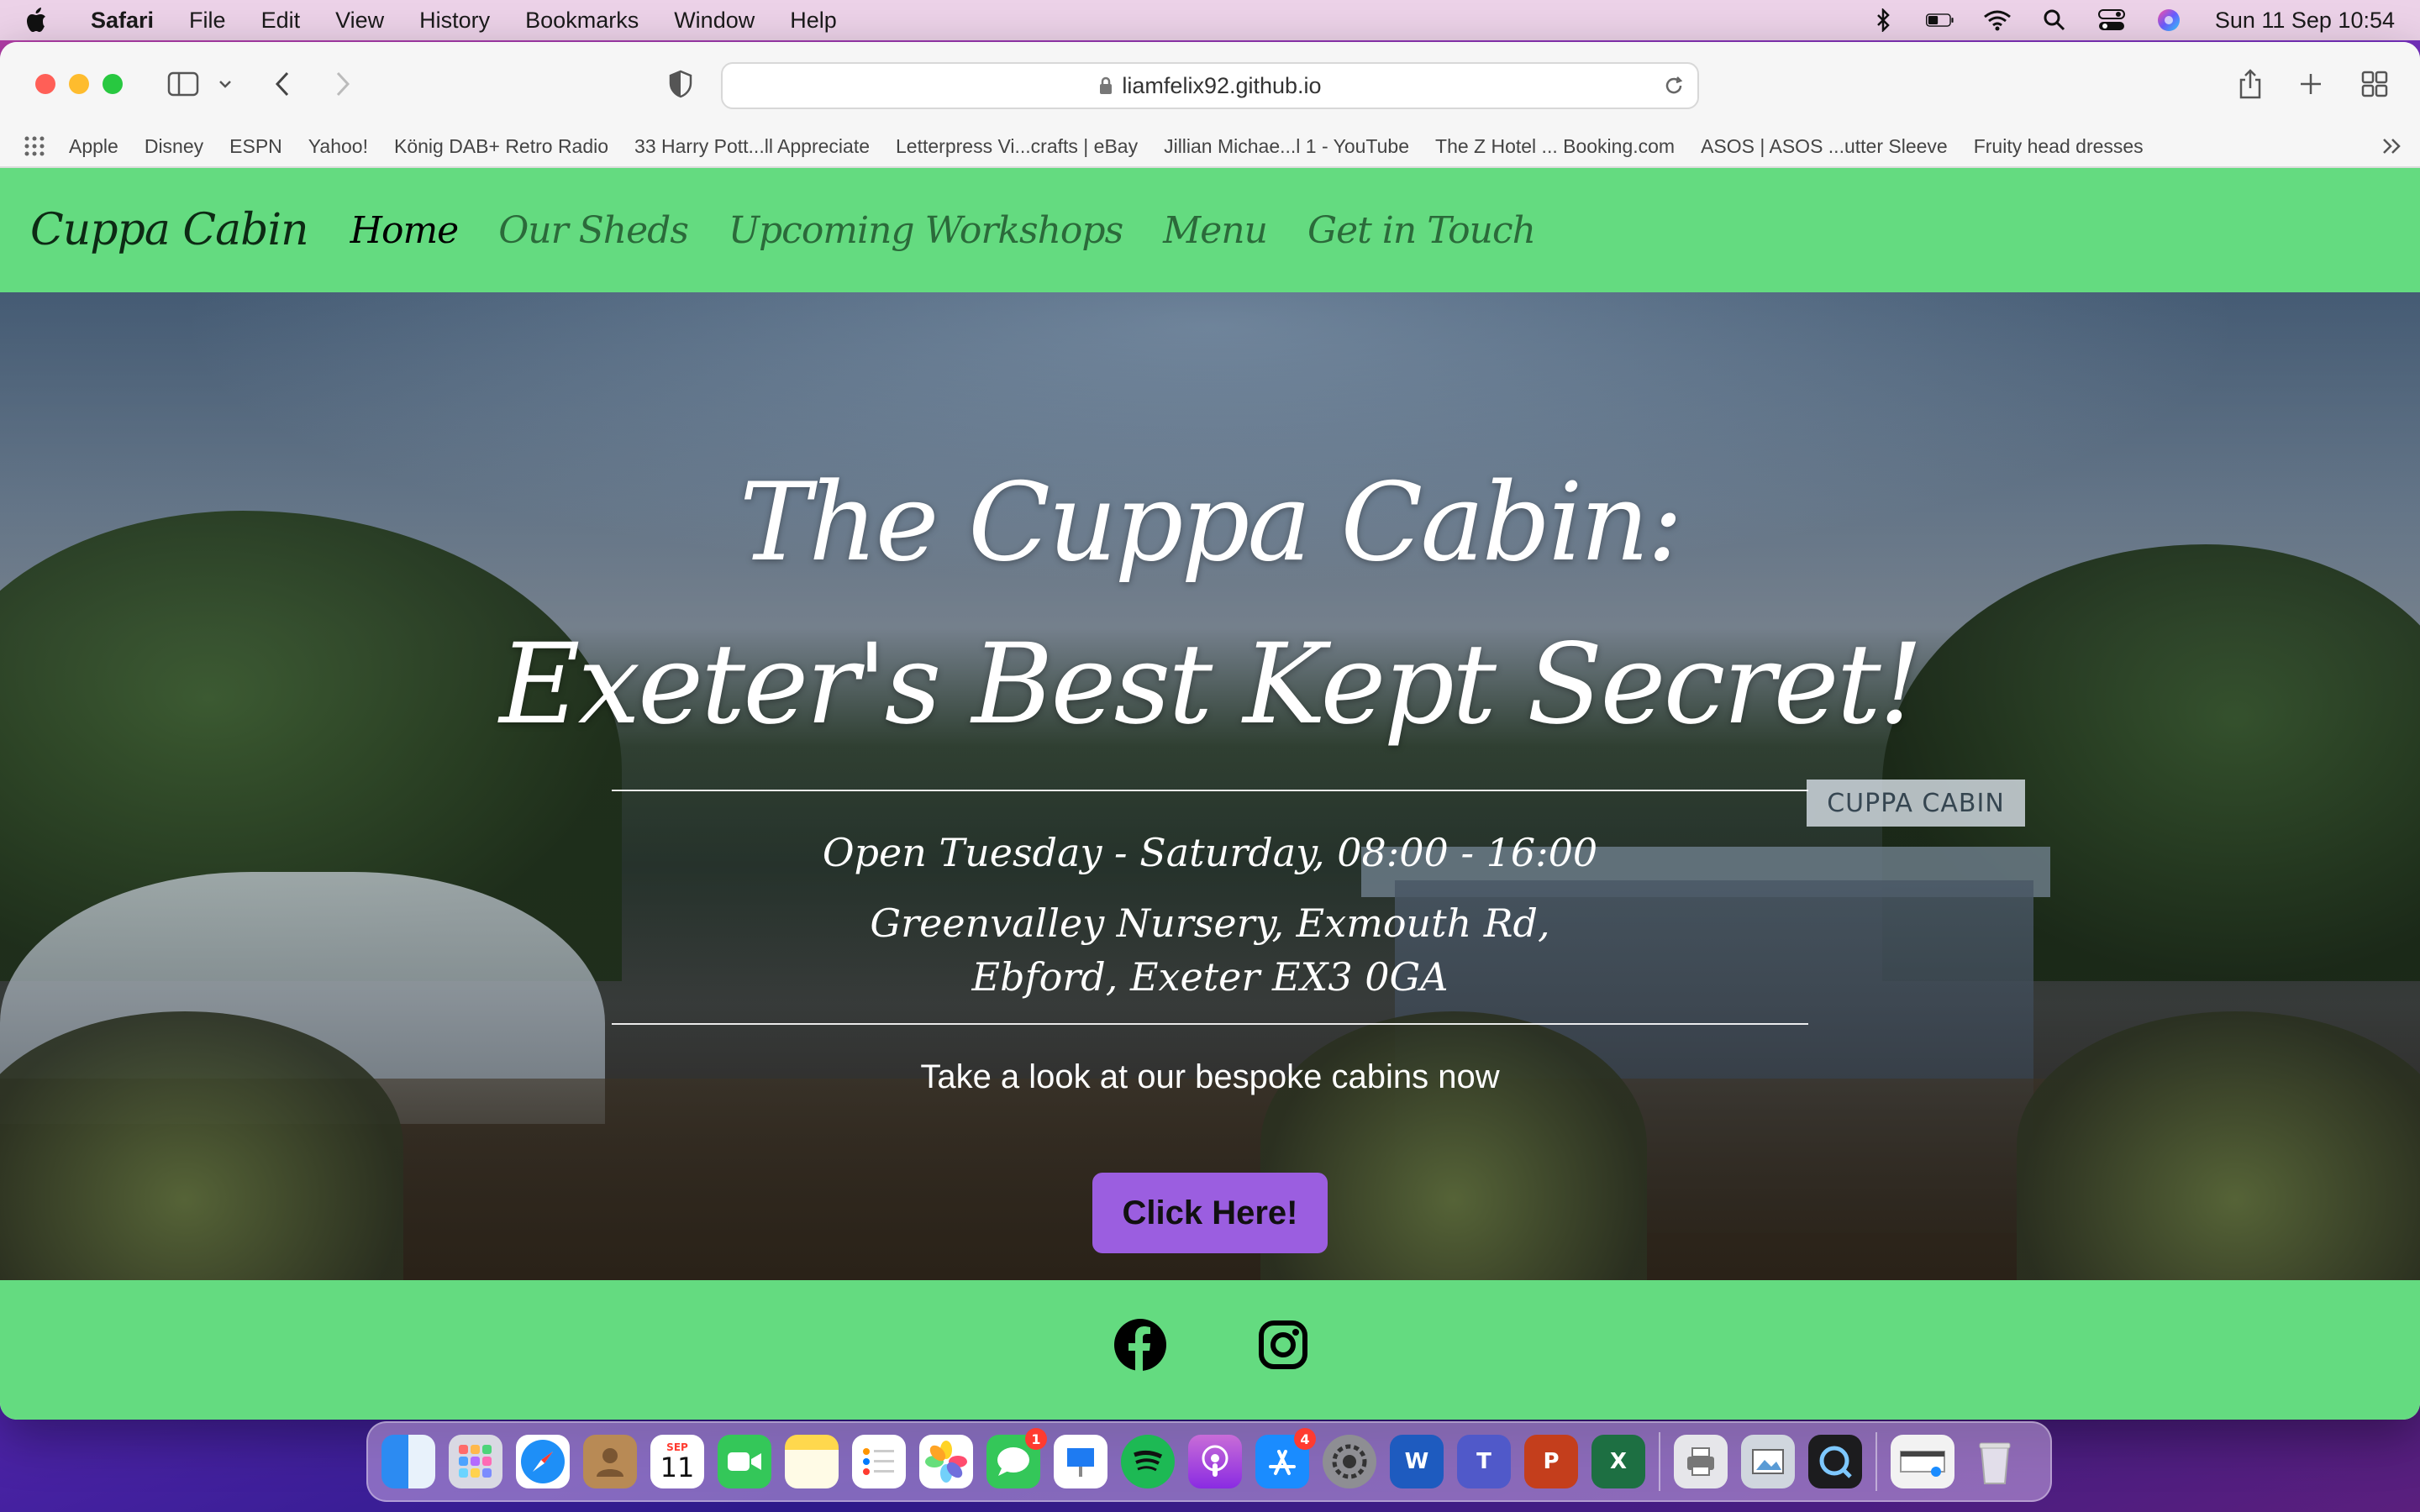 The image size is (2420, 1512). I want to click on click-here-button: Click Here!, so click(1210, 1213).